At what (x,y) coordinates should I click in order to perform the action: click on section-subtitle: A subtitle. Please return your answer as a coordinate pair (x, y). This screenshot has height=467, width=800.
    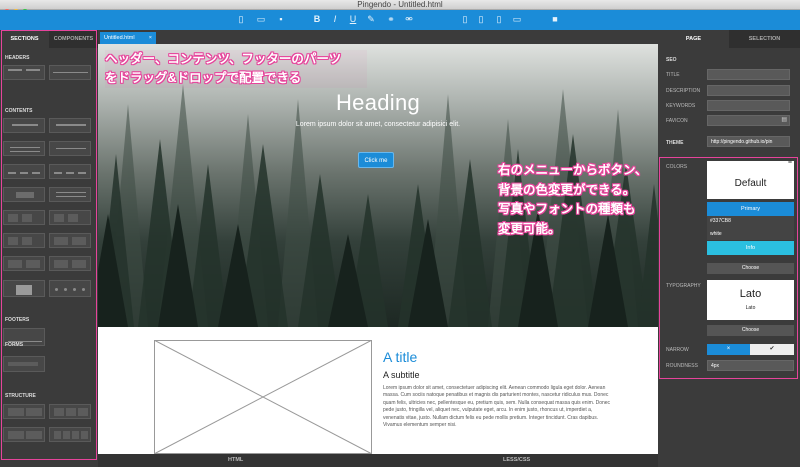
    Looking at the image, I should click on (401, 375).